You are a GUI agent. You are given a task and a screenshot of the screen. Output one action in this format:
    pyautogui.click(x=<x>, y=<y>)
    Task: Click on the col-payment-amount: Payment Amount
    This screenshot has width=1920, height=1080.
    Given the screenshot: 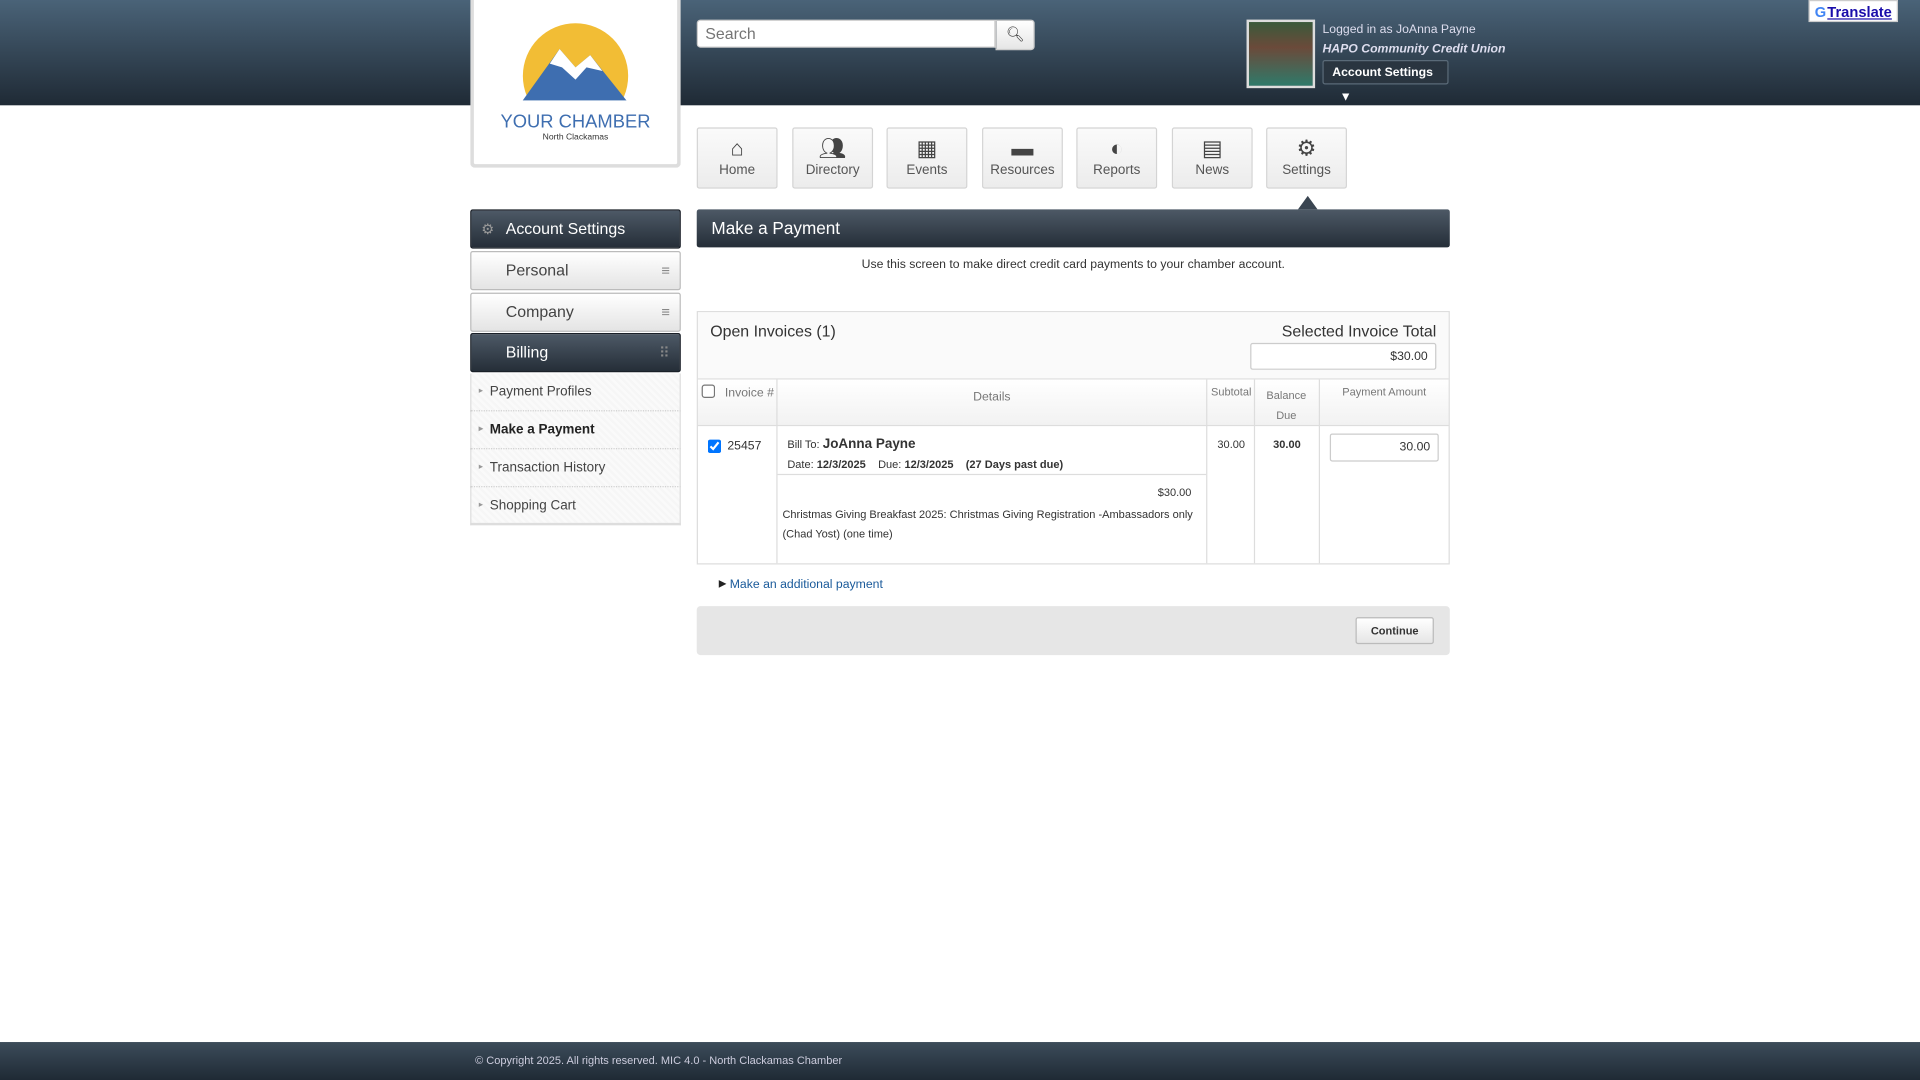 What is the action you would take?
    pyautogui.click(x=1384, y=391)
    